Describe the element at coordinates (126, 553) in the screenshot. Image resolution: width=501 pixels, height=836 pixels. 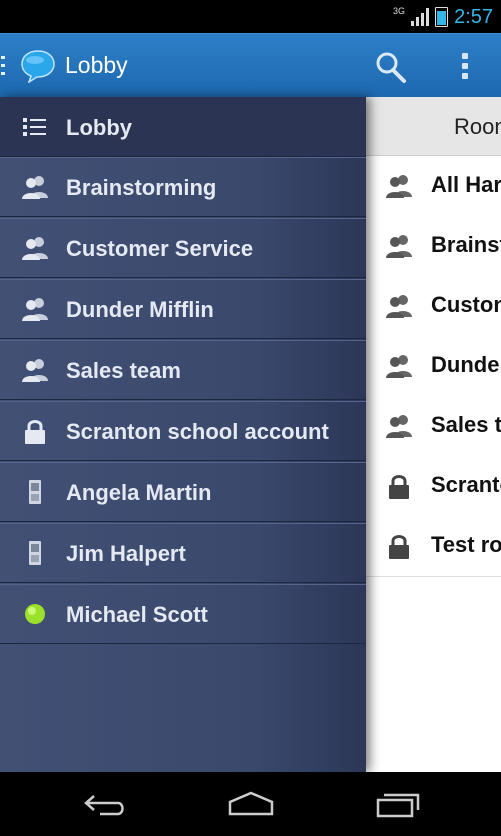
I see `drawer-item-label: Jim Halpert` at that location.